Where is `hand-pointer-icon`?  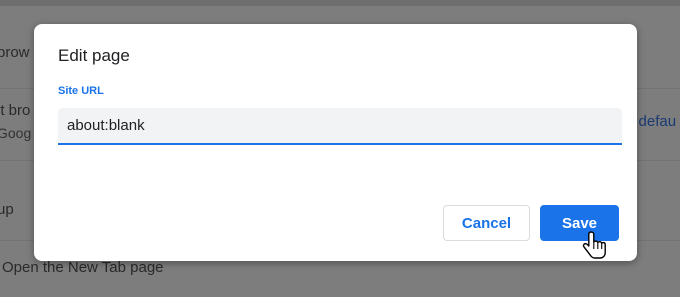 hand-pointer-icon is located at coordinates (594, 245).